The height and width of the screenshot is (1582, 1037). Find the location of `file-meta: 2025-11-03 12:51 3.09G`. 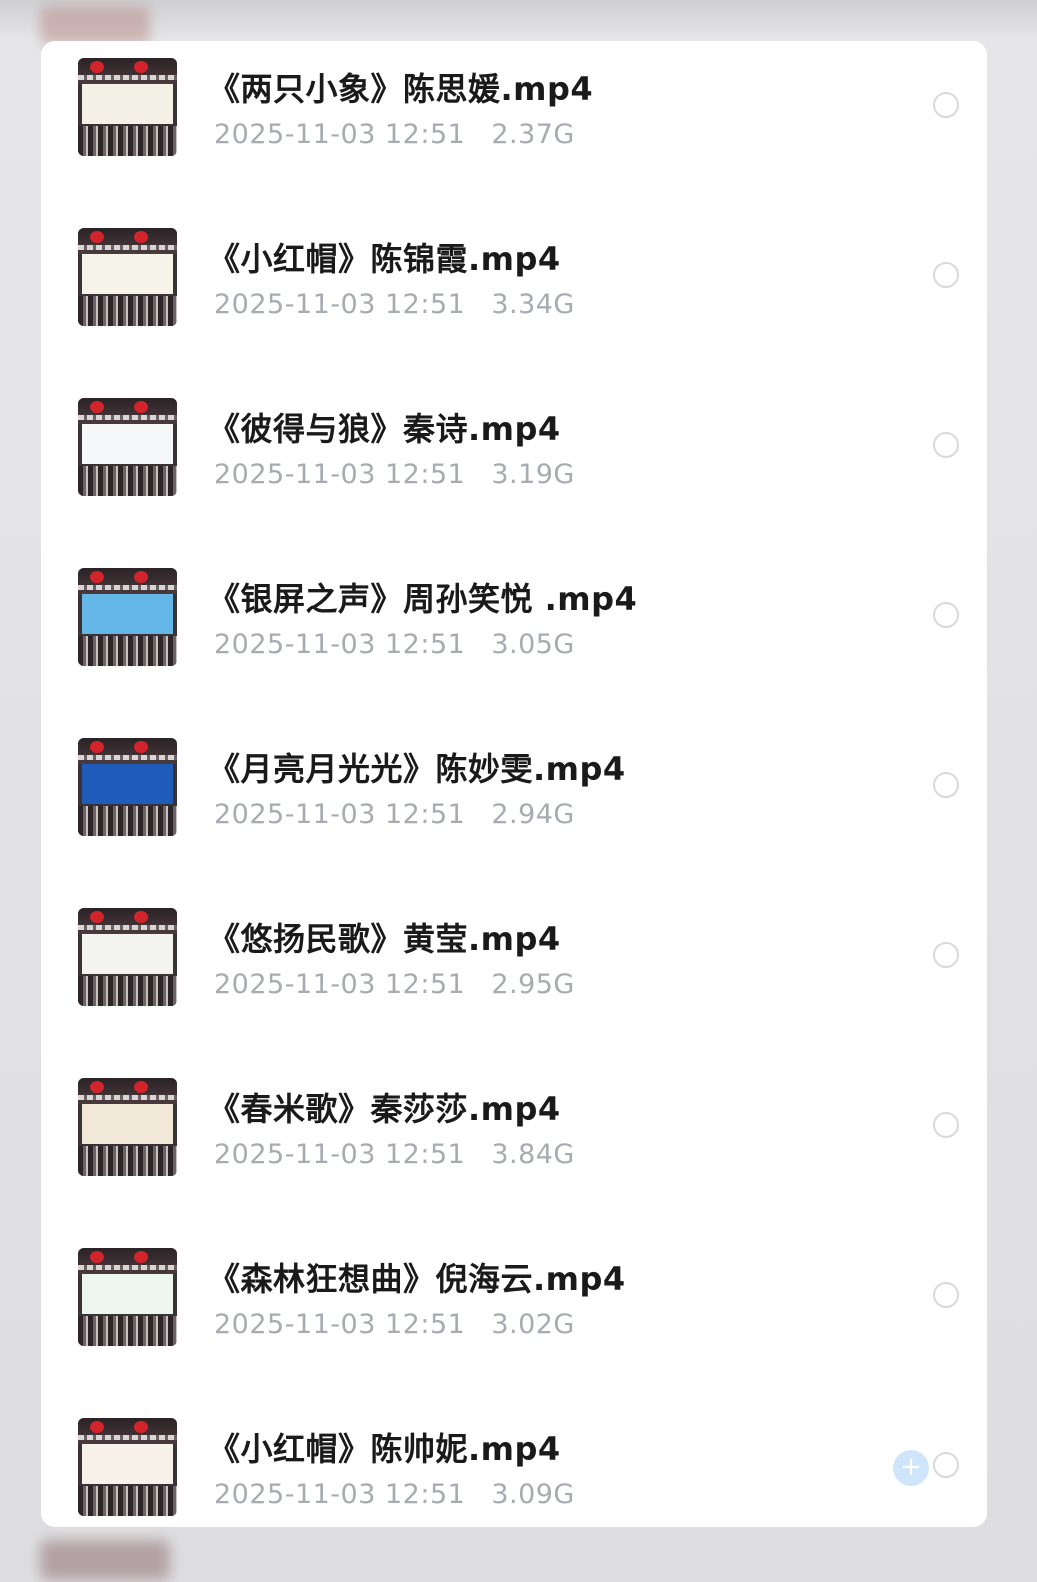

file-meta: 2025-11-03 12:51 3.09G is located at coordinates (394, 1494).